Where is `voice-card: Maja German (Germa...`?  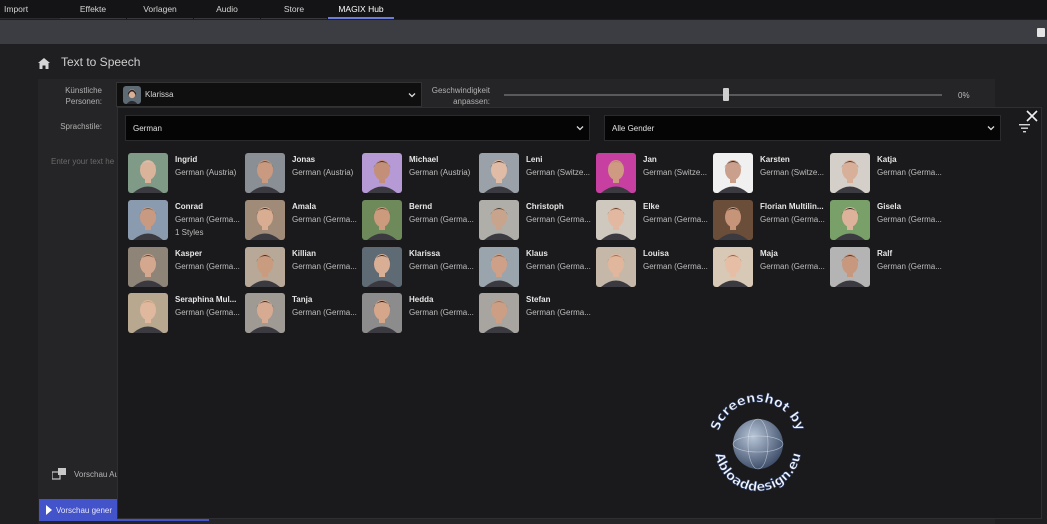 voice-card: Maja German (Germa... is located at coordinates (771, 268).